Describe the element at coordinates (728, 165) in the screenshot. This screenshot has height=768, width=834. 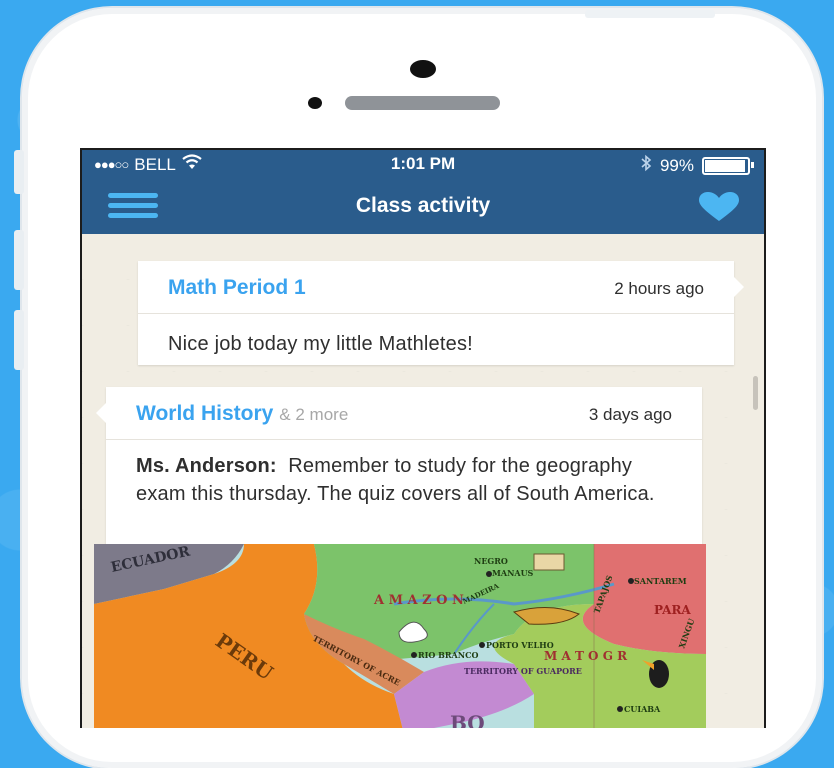
I see `battery-icon` at that location.